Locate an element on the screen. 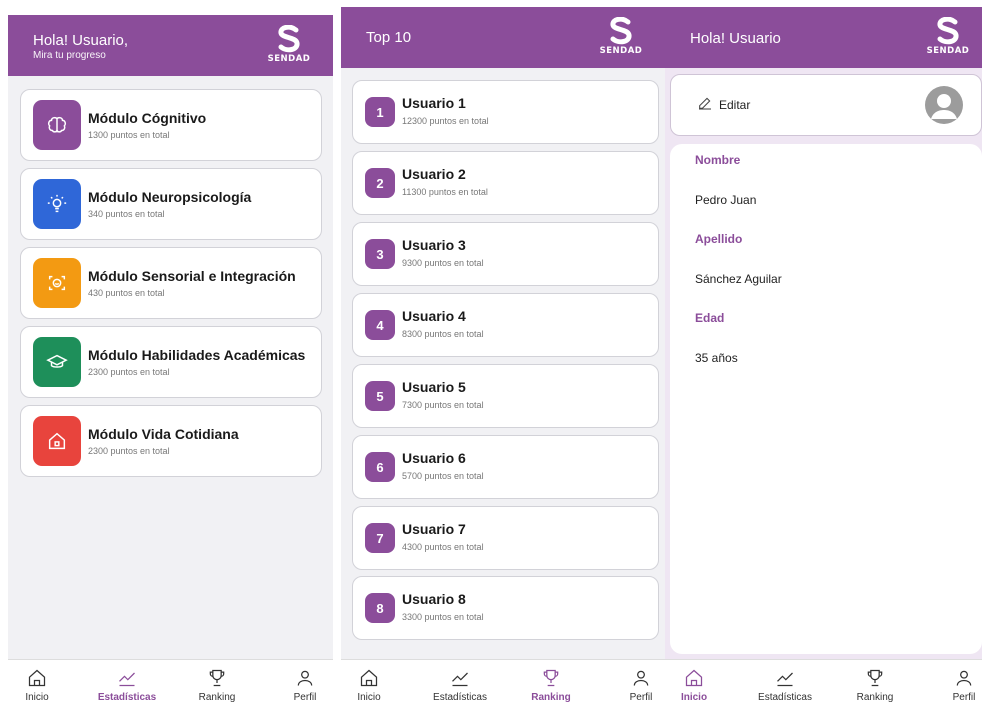 The width and height of the screenshot is (982, 711). rank-position: 3 is located at coordinates (380, 254).